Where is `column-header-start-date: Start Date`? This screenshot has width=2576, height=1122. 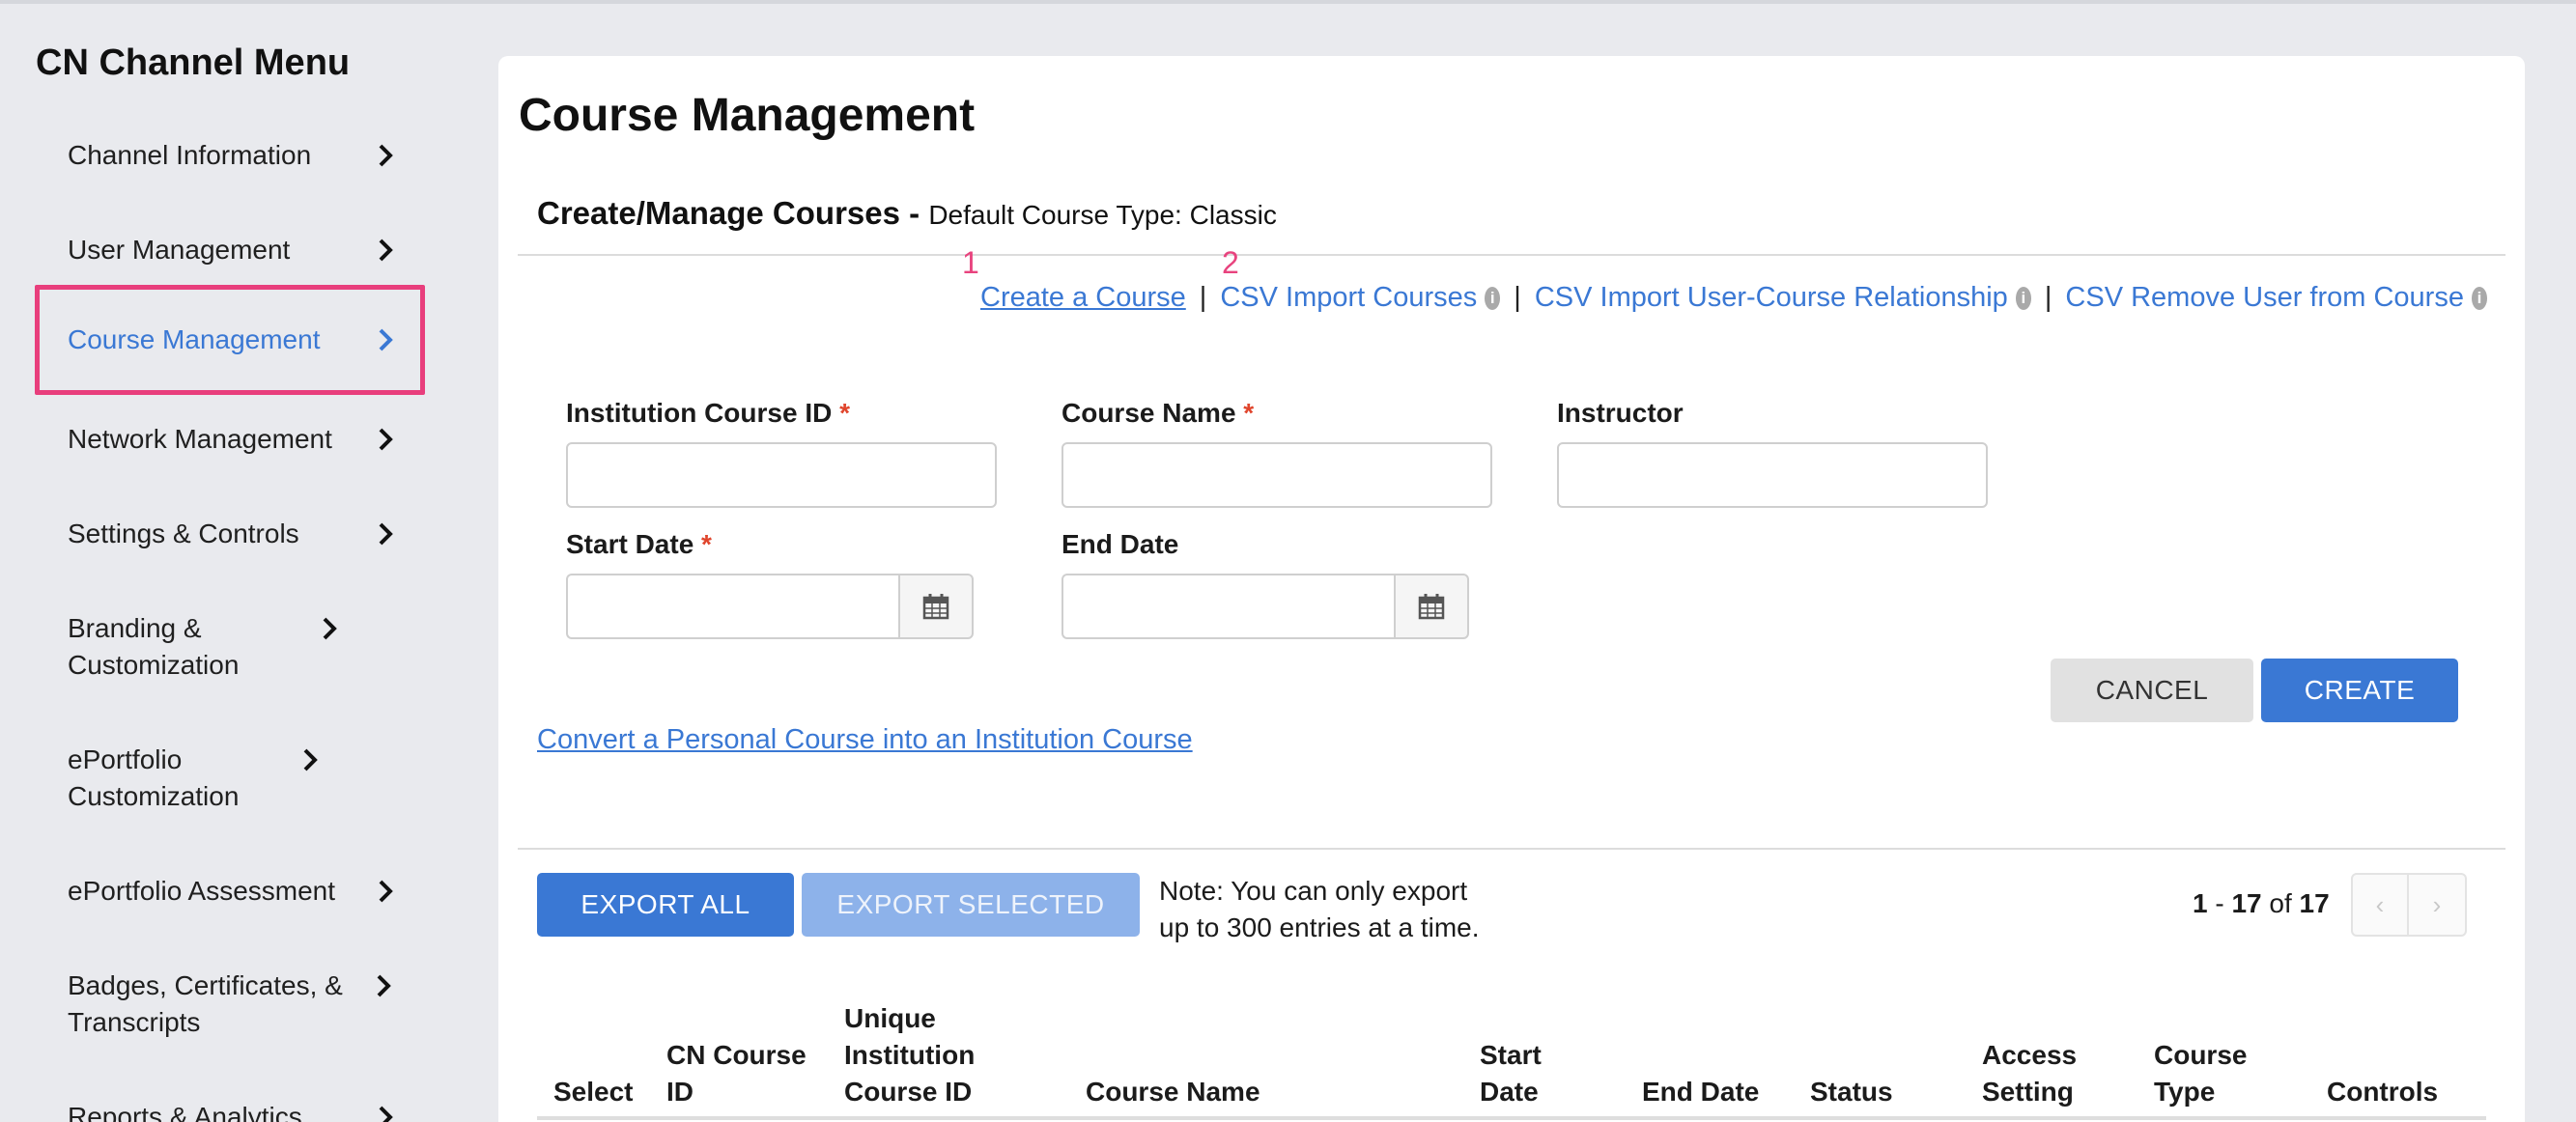
column-header-start-date: Start Date is located at coordinates (1511, 1073).